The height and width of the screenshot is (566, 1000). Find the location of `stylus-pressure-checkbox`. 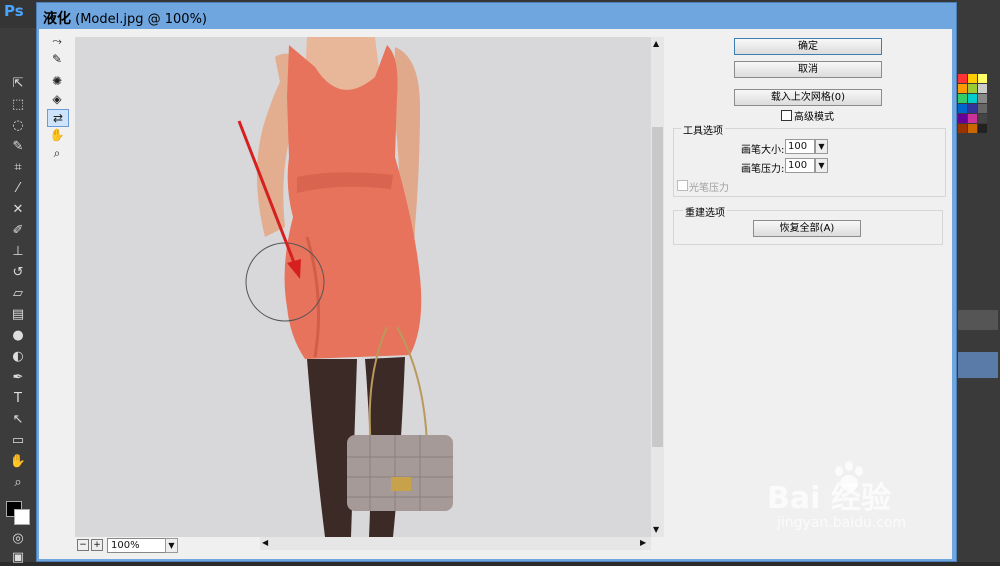

stylus-pressure-checkbox is located at coordinates (682, 185).